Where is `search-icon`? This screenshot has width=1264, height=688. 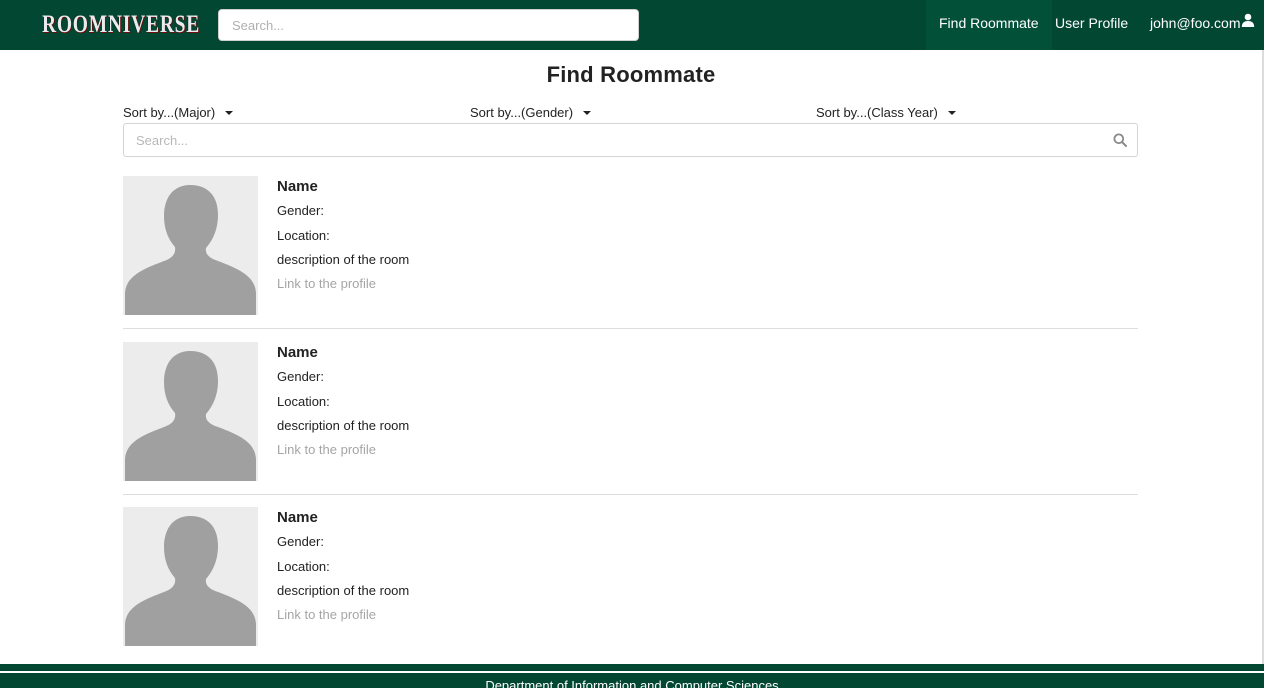
search-icon is located at coordinates (1120, 142).